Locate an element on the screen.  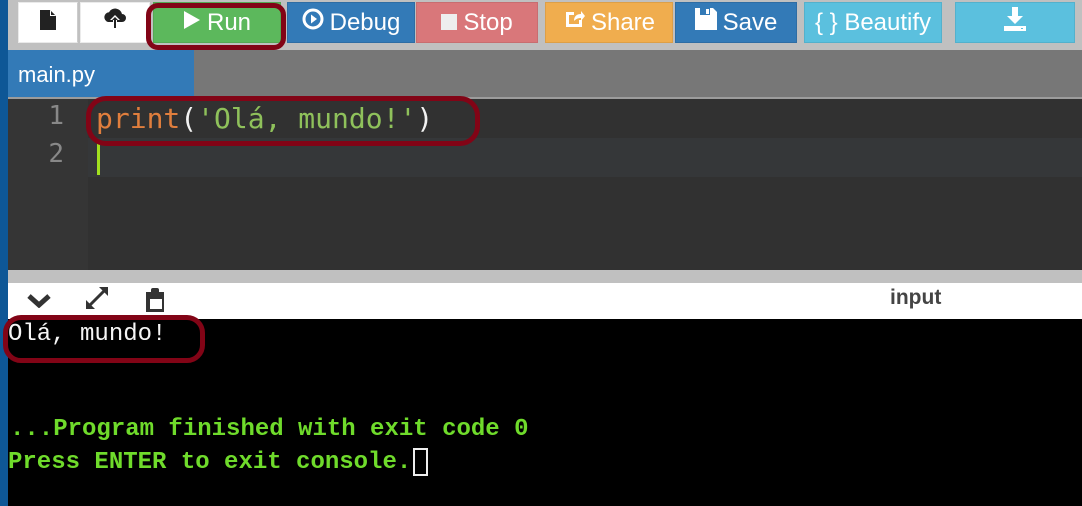
upload-button is located at coordinates (115, 22).